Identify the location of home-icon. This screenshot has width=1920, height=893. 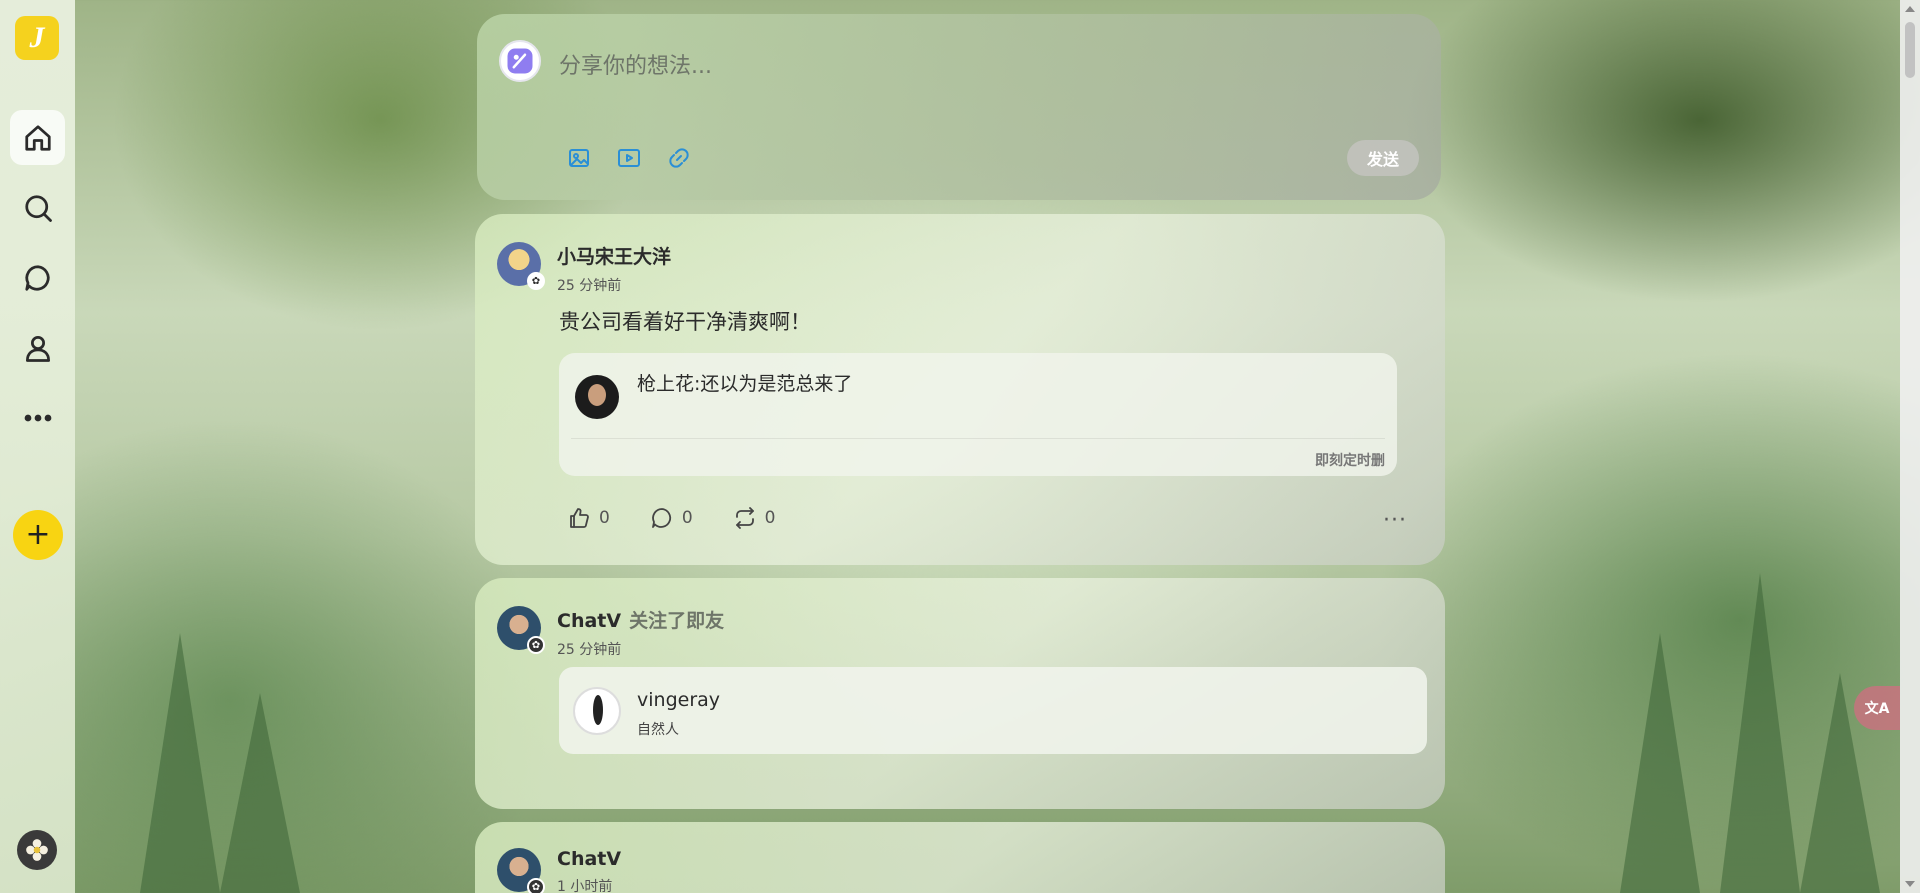
(37, 137).